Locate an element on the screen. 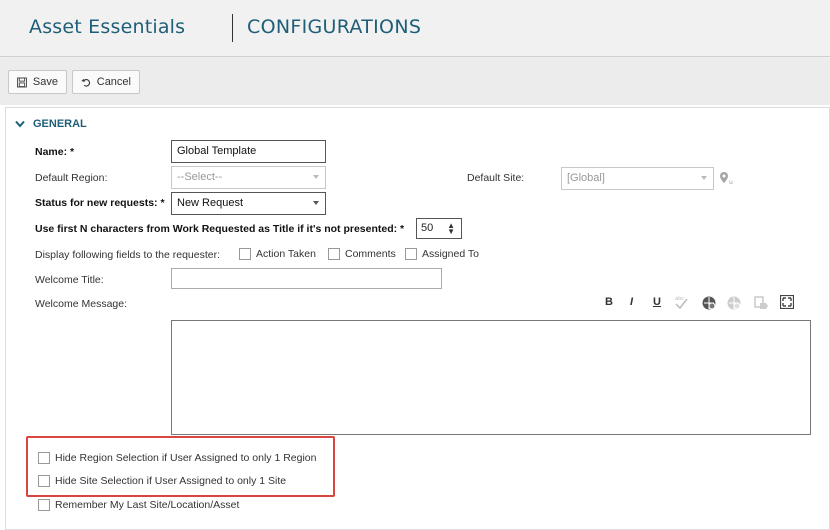 Image resolution: width=830 pixels, height=530 pixels. default-site-label: Default Site: is located at coordinates (496, 178).